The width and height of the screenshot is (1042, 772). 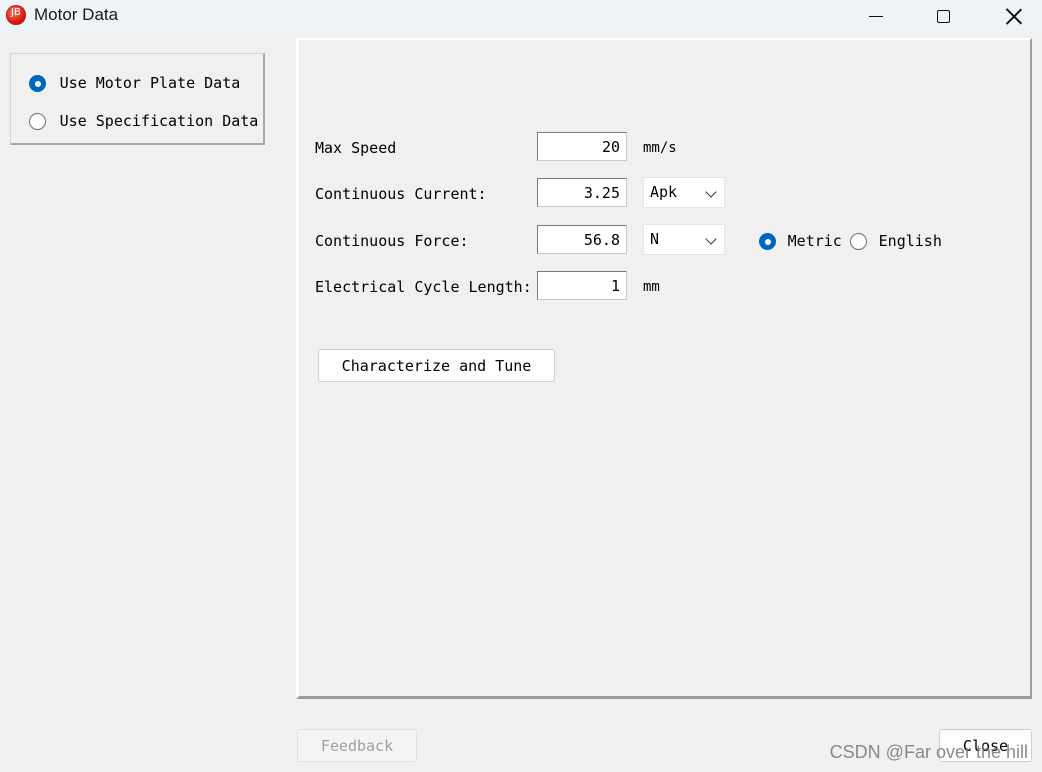 I want to click on max-speed-unit: mm/s, so click(x=660, y=148).